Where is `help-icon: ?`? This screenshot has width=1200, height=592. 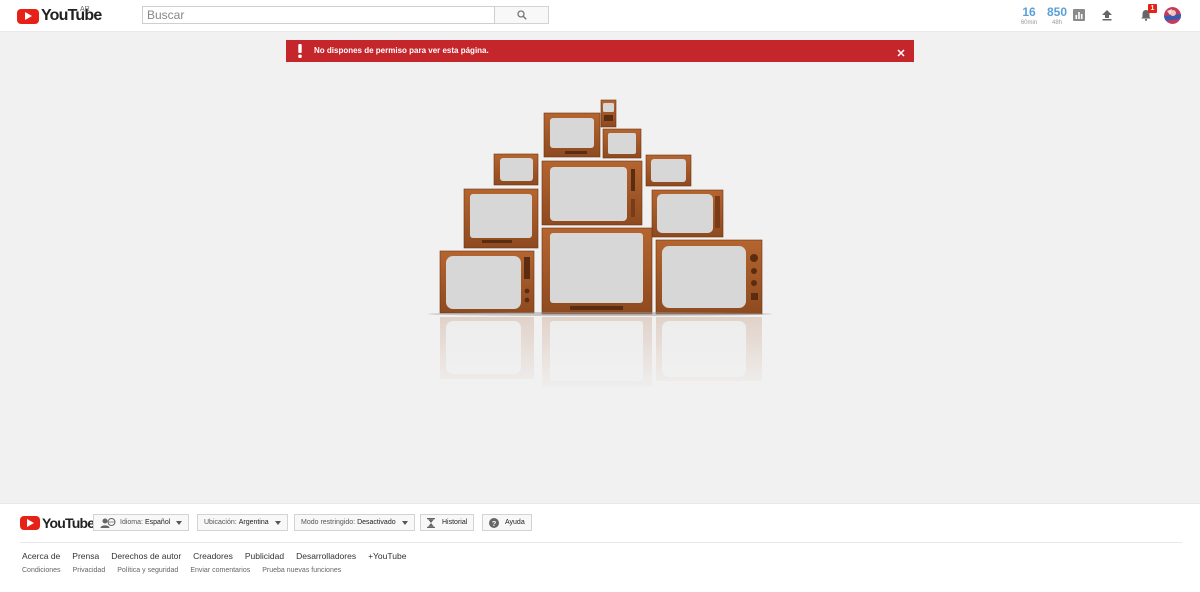 help-icon: ? is located at coordinates (494, 522).